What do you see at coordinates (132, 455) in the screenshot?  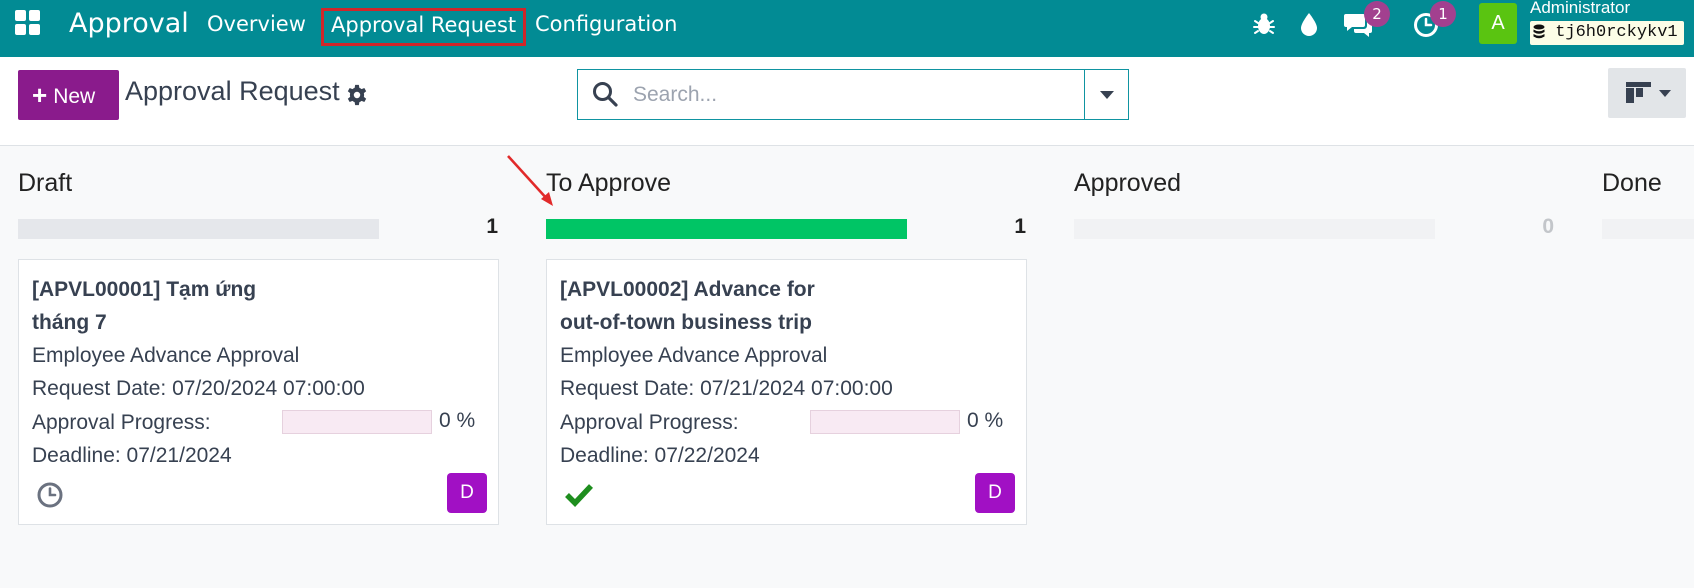 I see `card-deadline: Deadline: 07/21/2024` at bounding box center [132, 455].